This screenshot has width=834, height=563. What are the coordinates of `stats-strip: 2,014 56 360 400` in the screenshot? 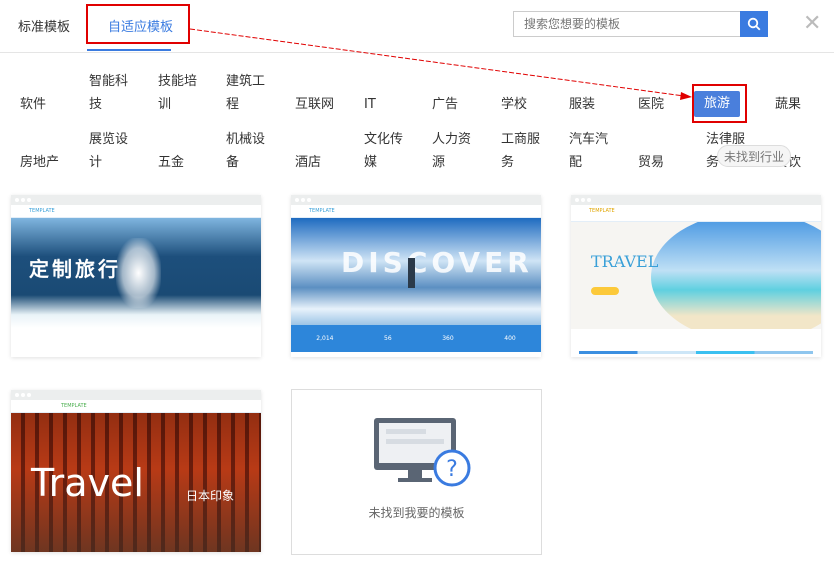 It's located at (416, 338).